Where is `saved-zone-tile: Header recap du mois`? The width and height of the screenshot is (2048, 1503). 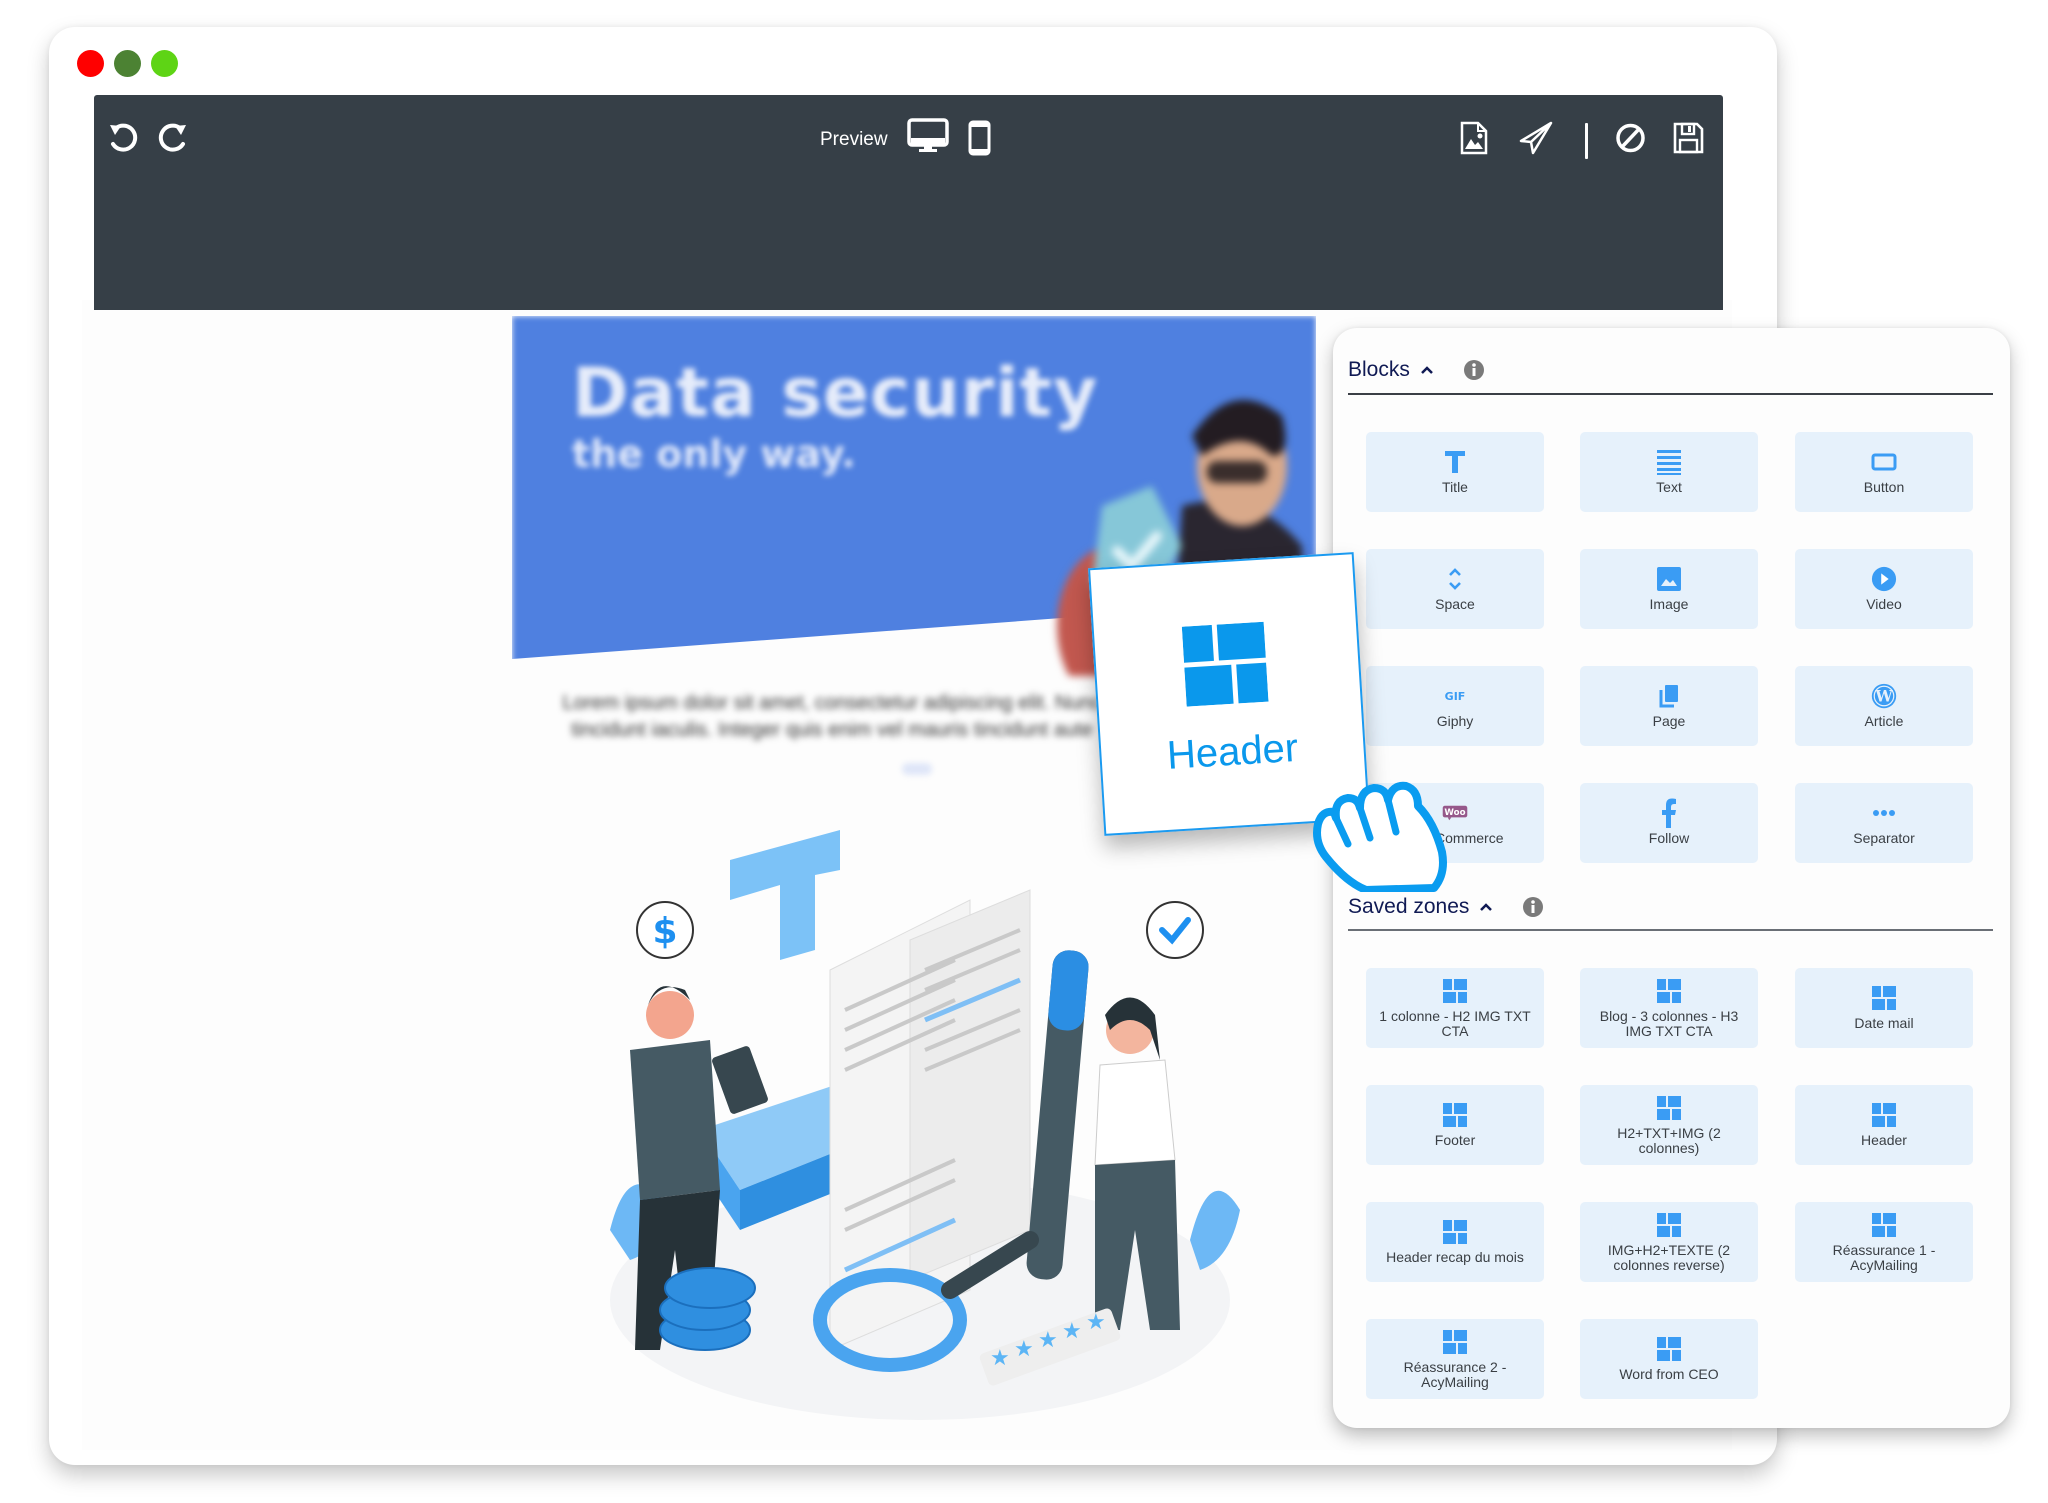 saved-zone-tile: Header recap du mois is located at coordinates (1455, 1242).